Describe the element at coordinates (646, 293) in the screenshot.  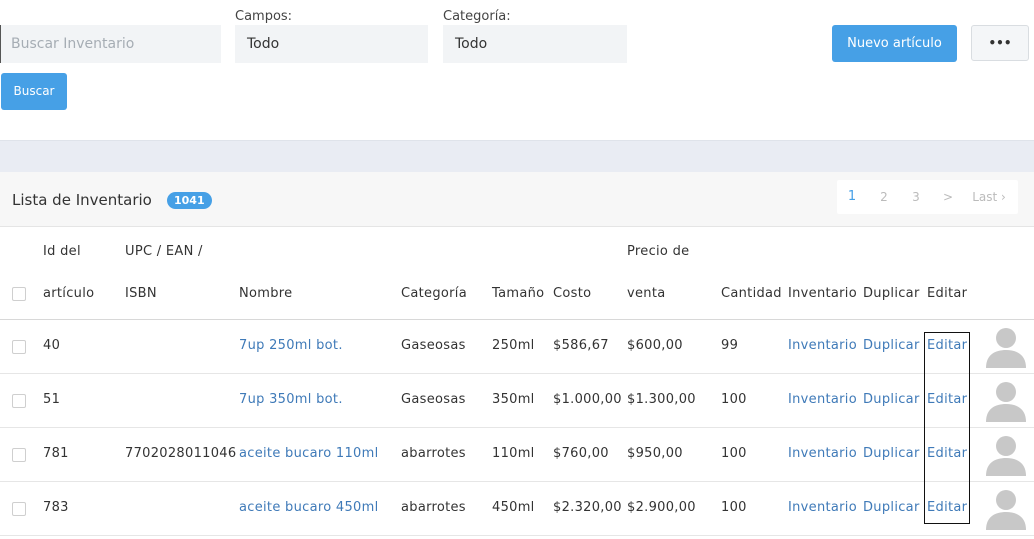
I see `header-precio-line2: venta` at that location.